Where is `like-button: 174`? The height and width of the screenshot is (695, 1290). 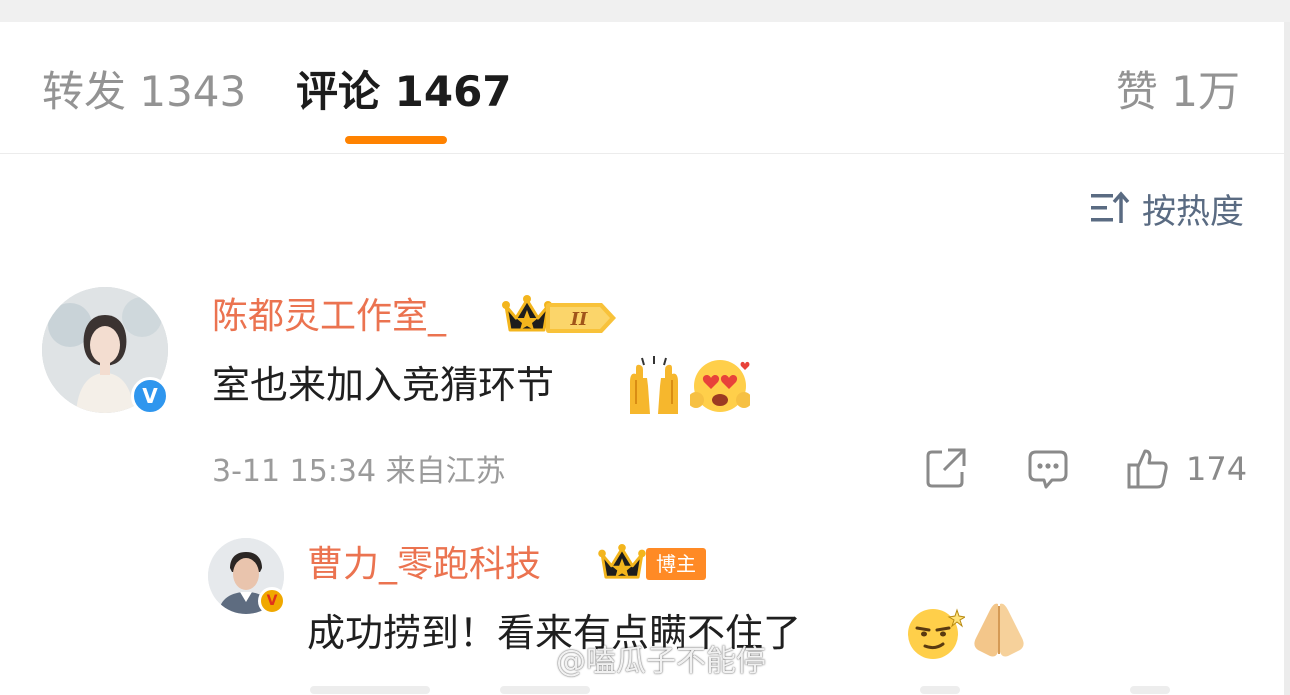
like-button: 174 is located at coordinates (1186, 469).